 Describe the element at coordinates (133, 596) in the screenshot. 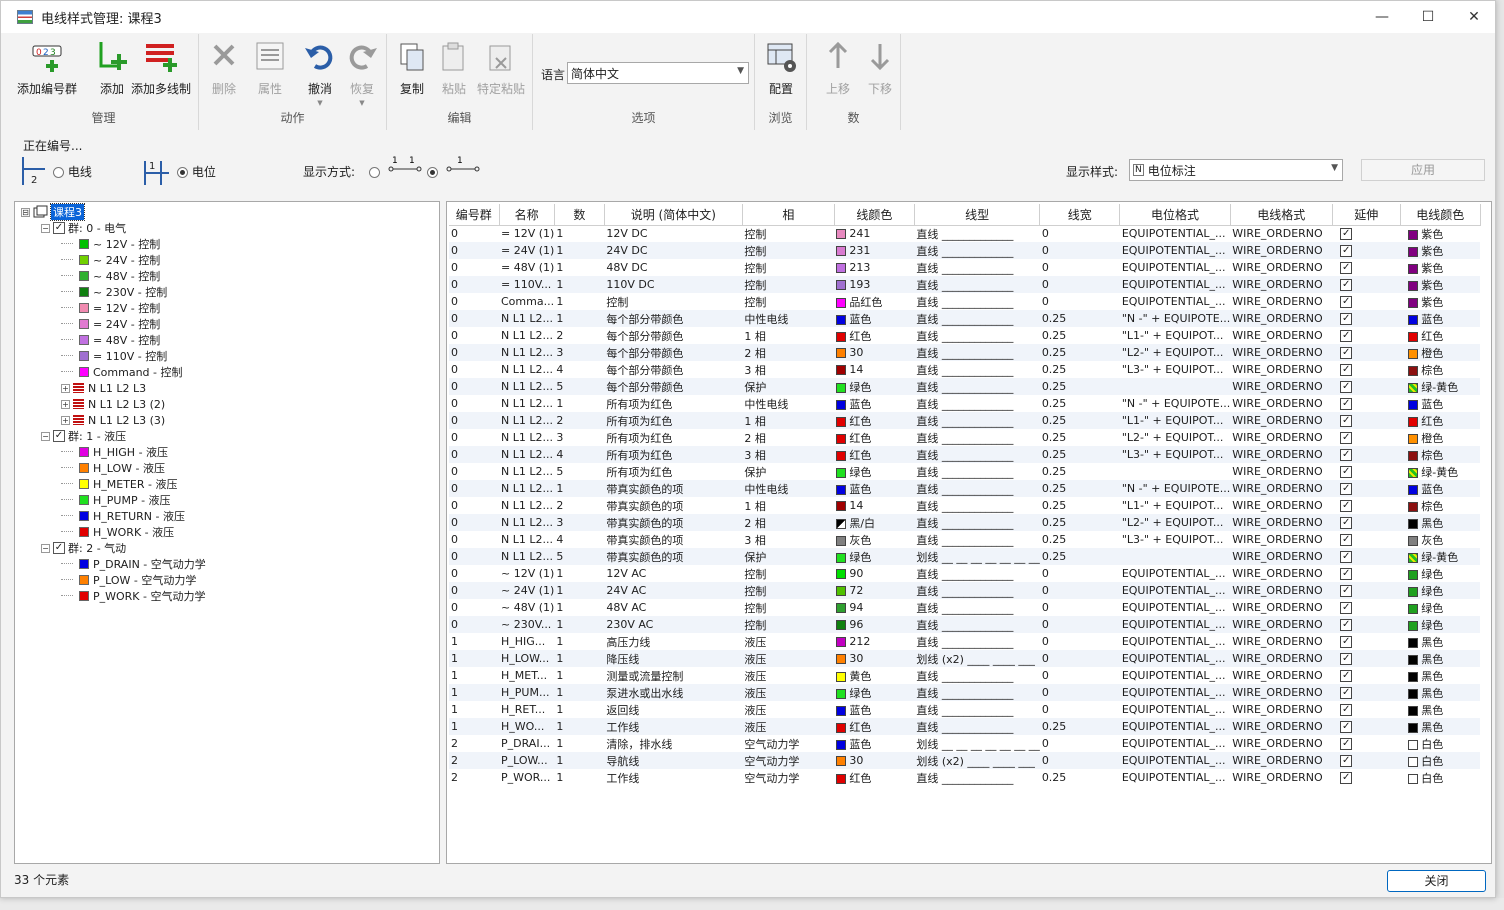

I see `tree-row: P_WORK - 空气动力学` at that location.